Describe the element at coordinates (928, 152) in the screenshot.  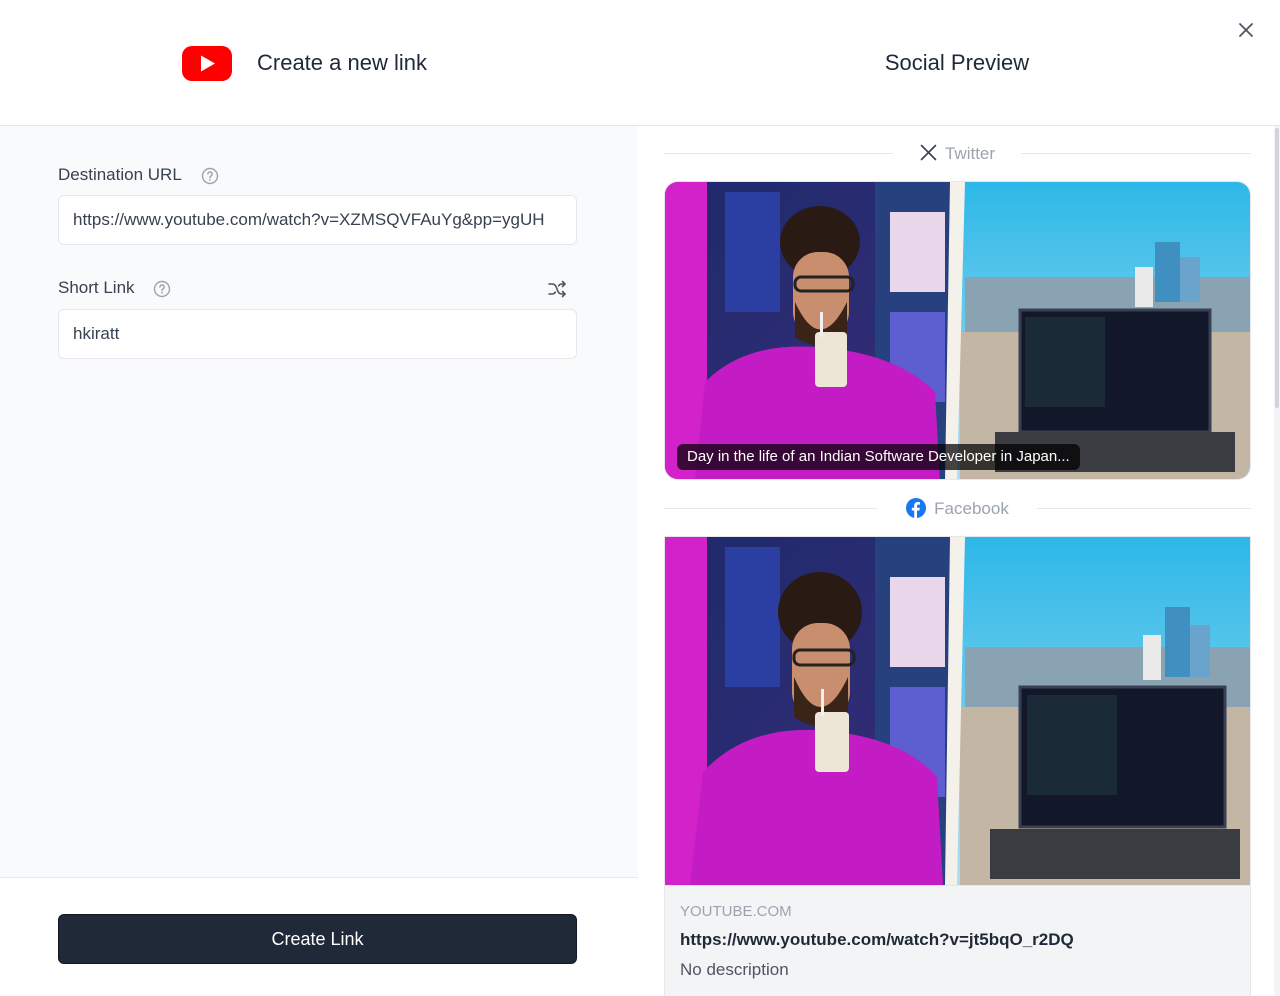
I see `x-logo-icon` at that location.